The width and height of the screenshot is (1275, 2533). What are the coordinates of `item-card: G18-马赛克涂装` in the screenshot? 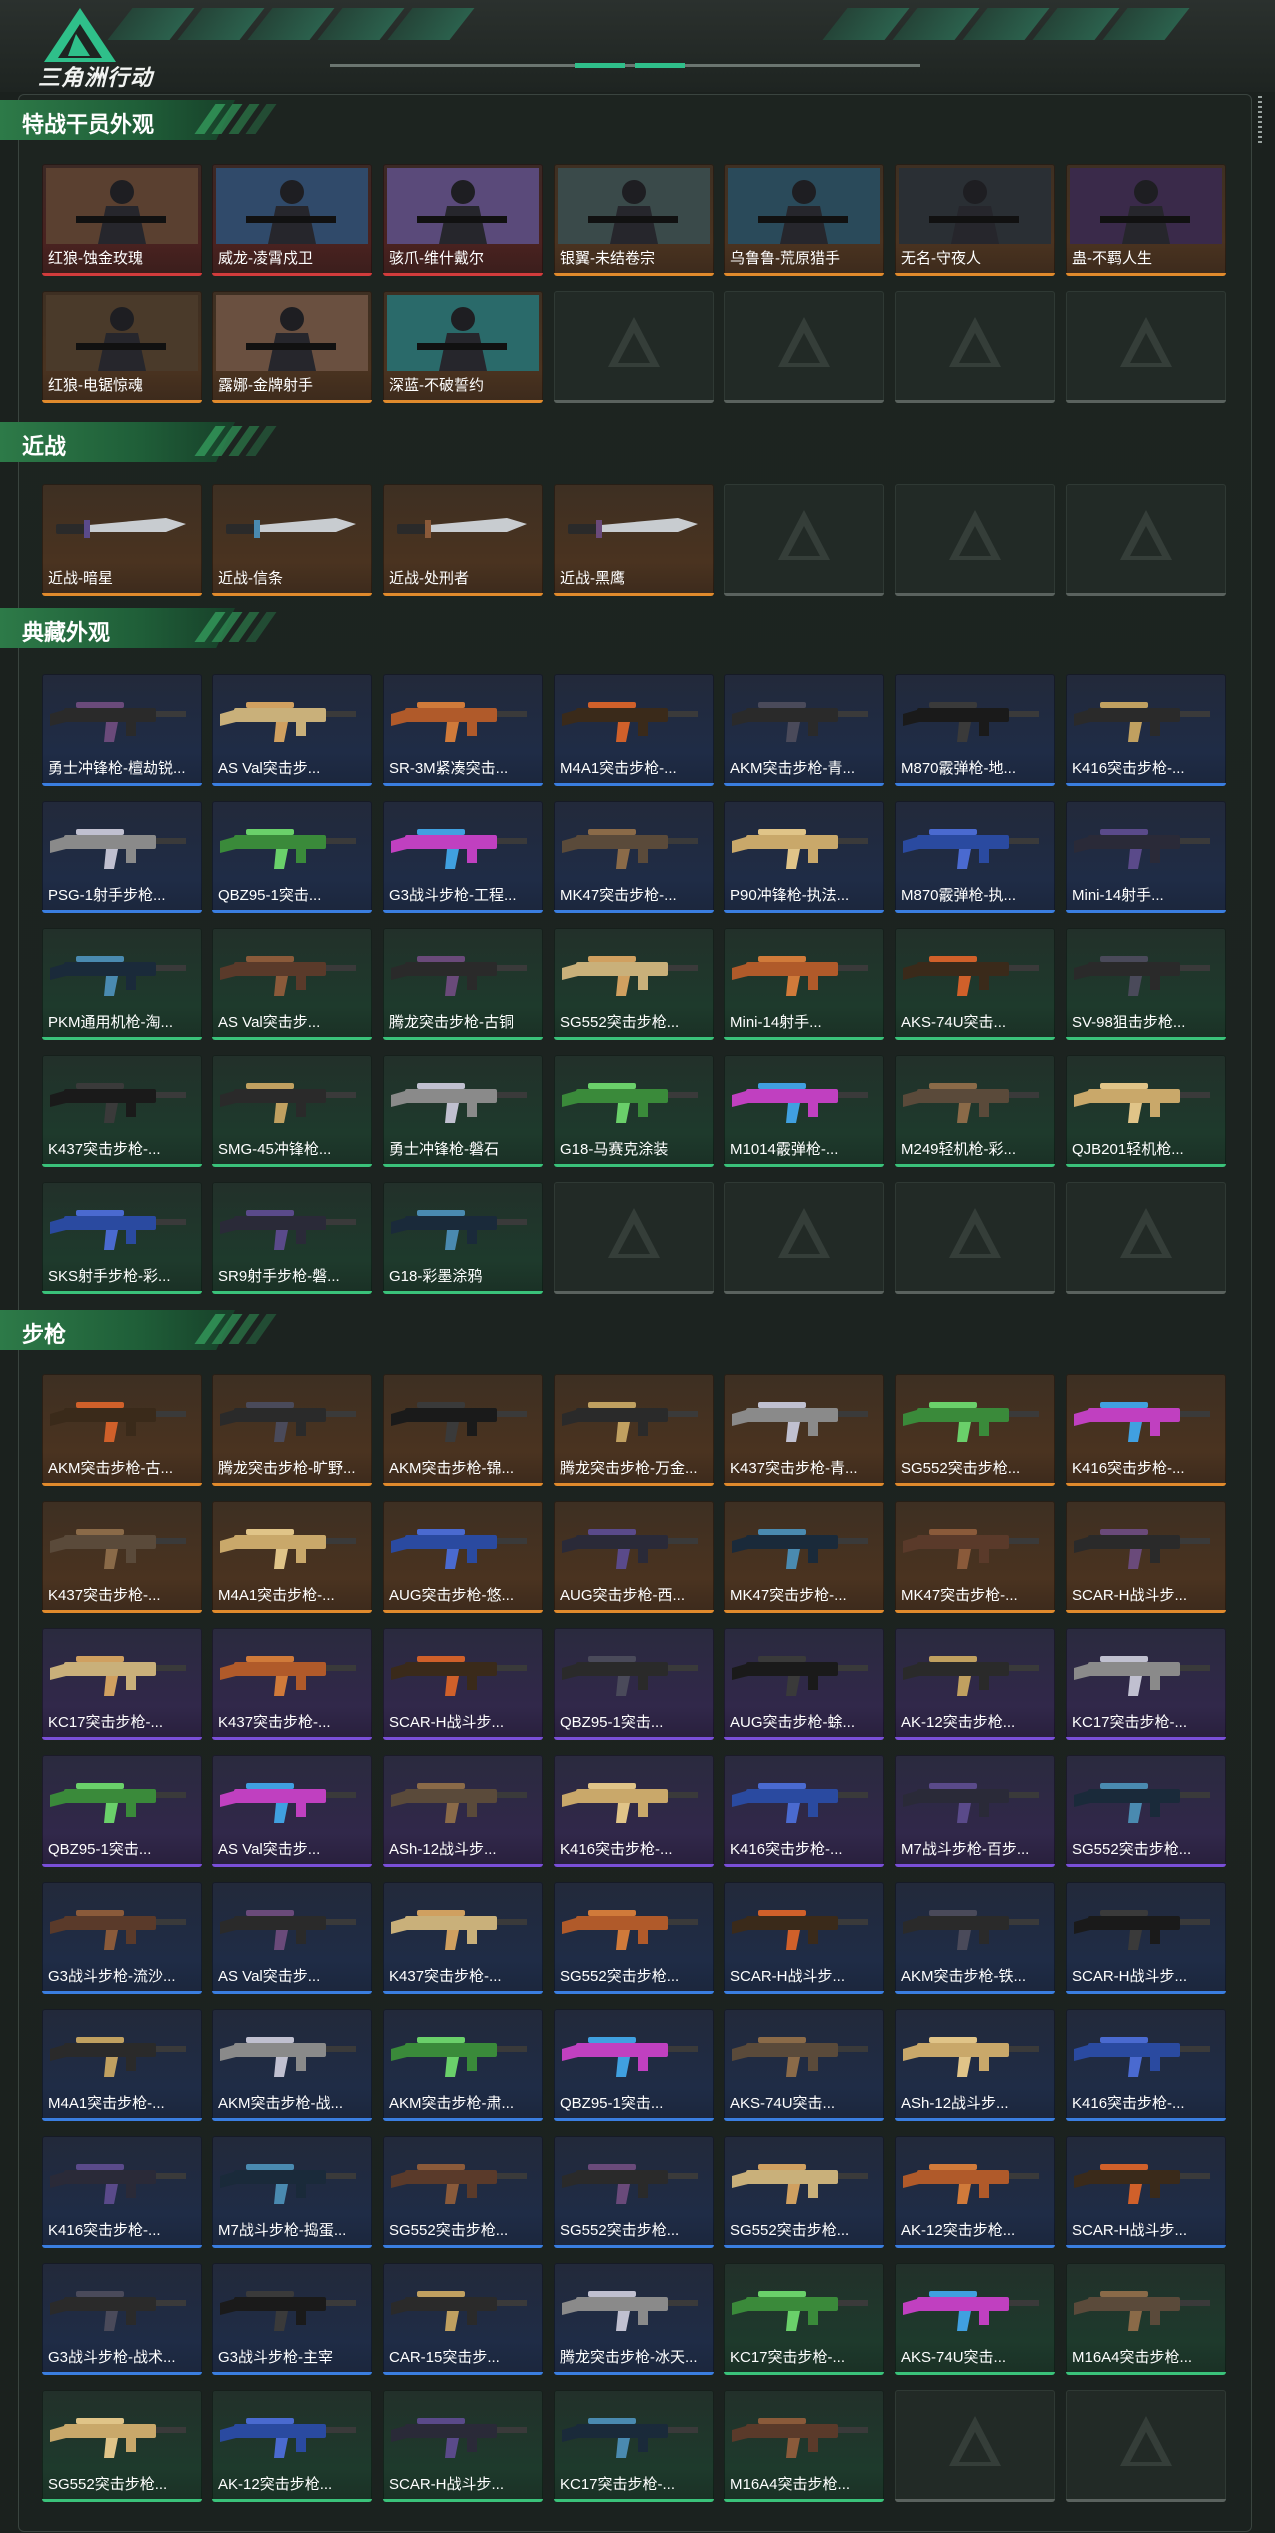 It's located at (634, 1111).